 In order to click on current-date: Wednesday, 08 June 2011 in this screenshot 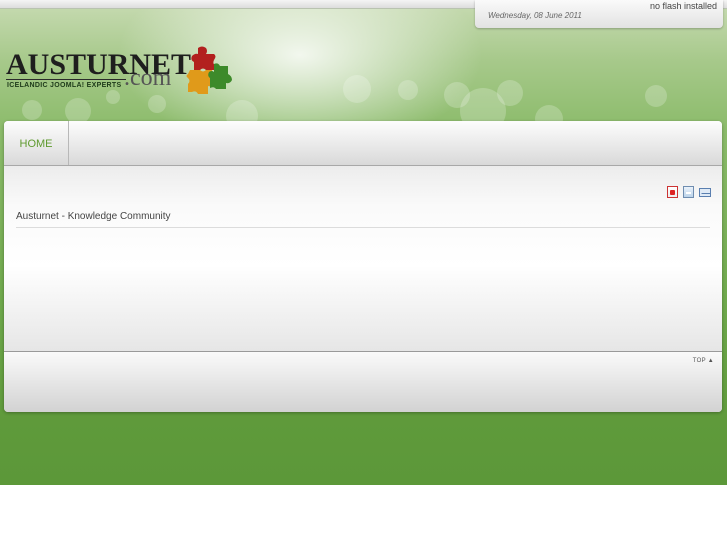, I will do `click(535, 15)`.